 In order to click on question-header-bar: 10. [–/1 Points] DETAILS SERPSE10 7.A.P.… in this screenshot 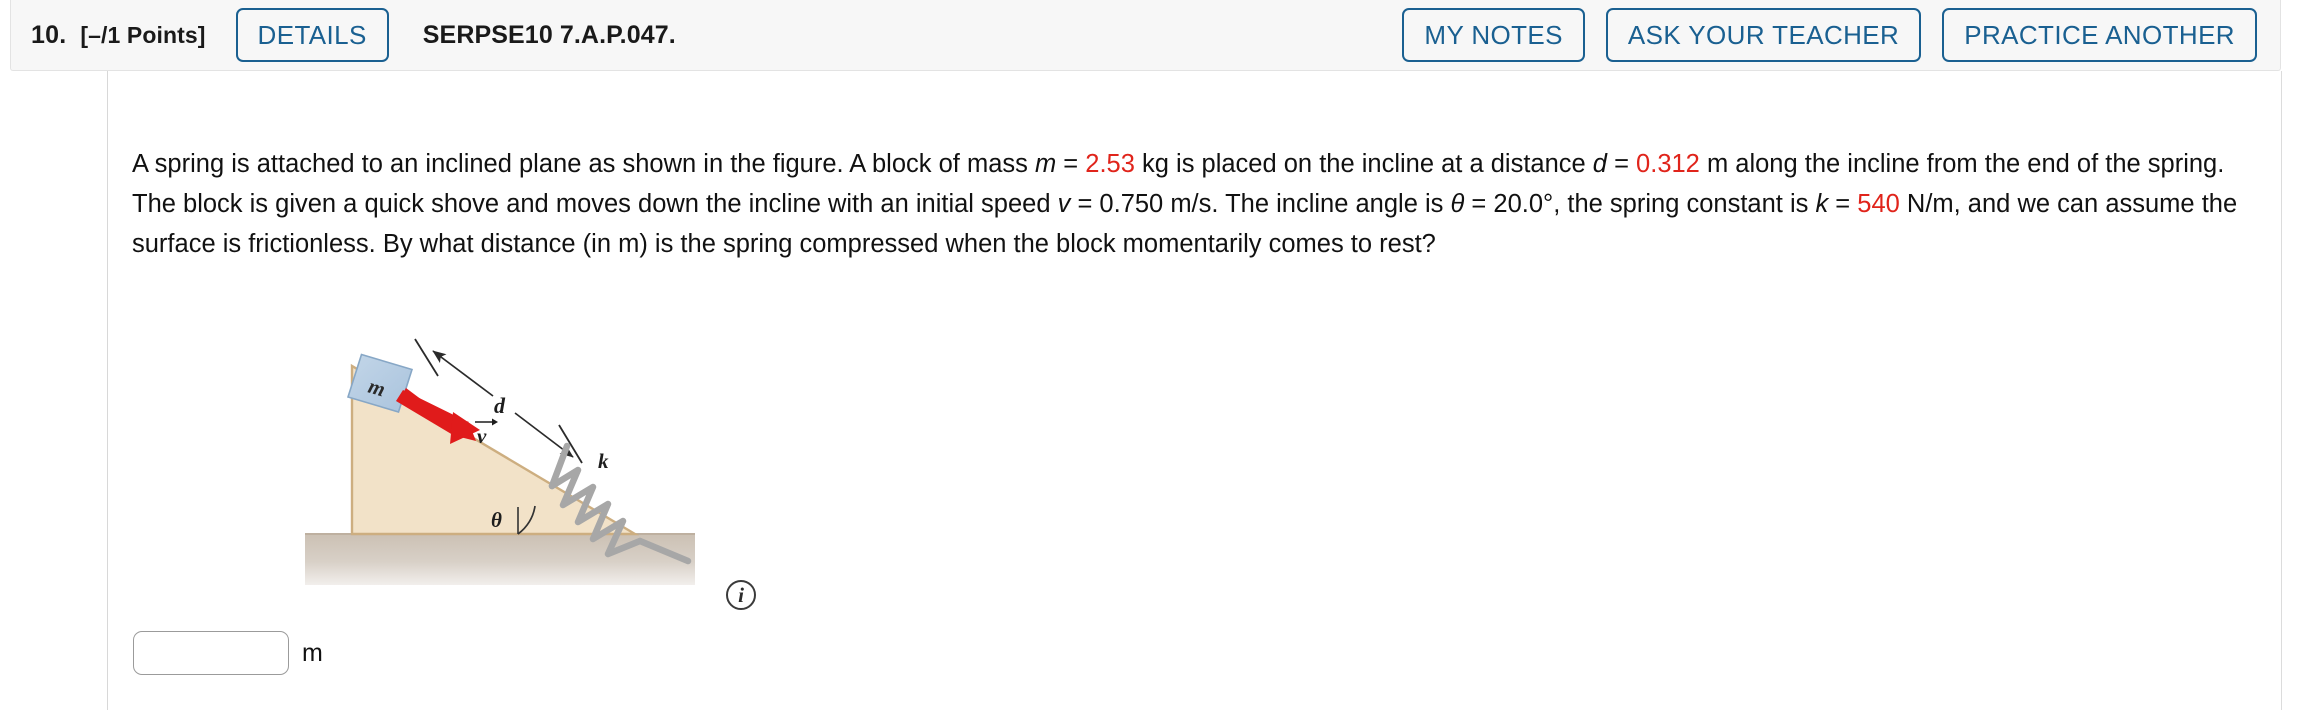, I will do `click(1145, 35)`.